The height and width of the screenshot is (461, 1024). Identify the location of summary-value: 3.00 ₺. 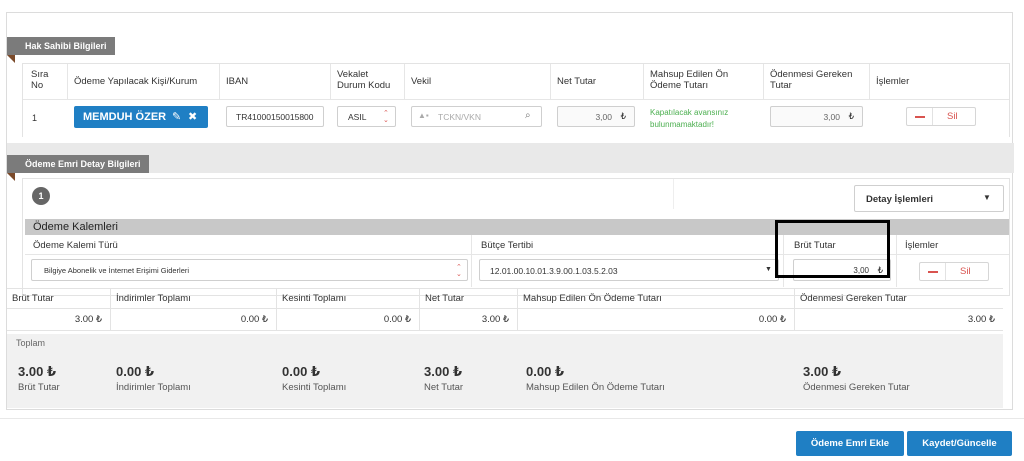
(59, 320).